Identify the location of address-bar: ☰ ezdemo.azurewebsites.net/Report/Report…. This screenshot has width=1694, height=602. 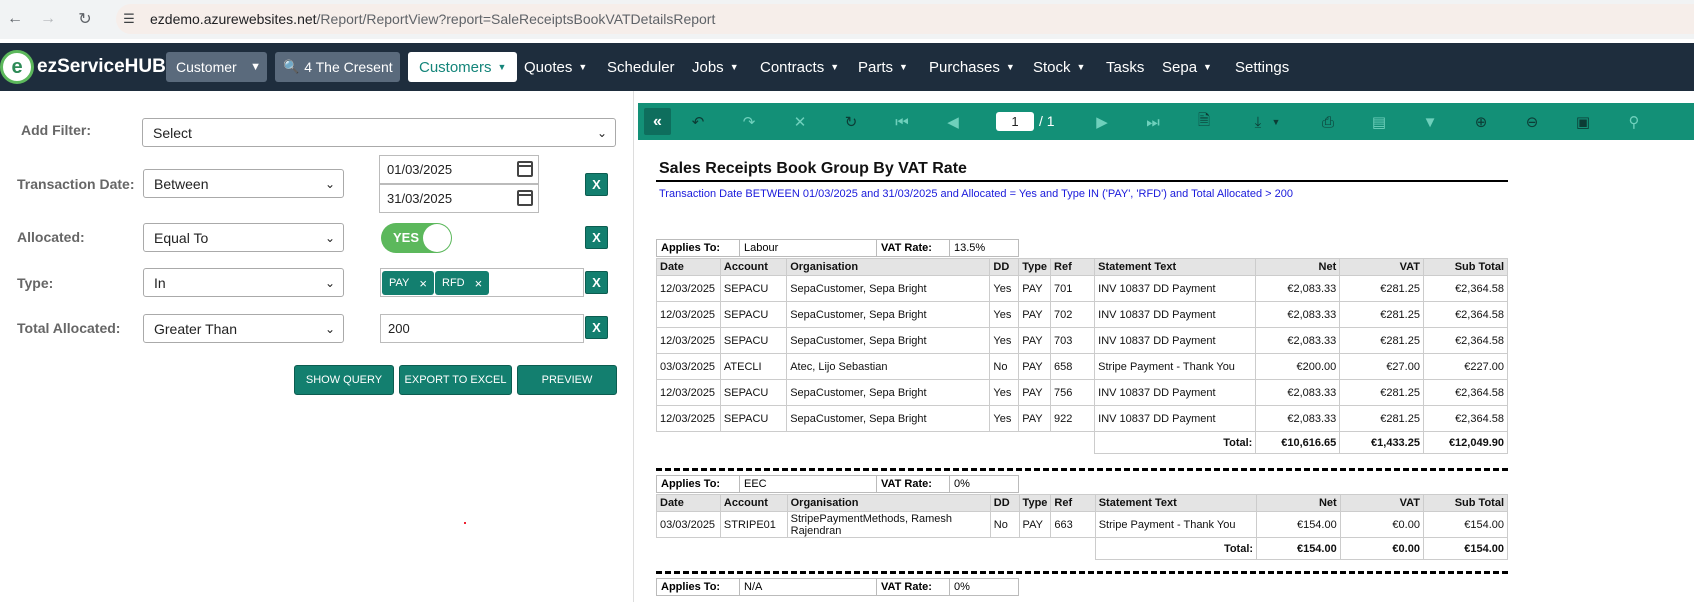
(905, 19).